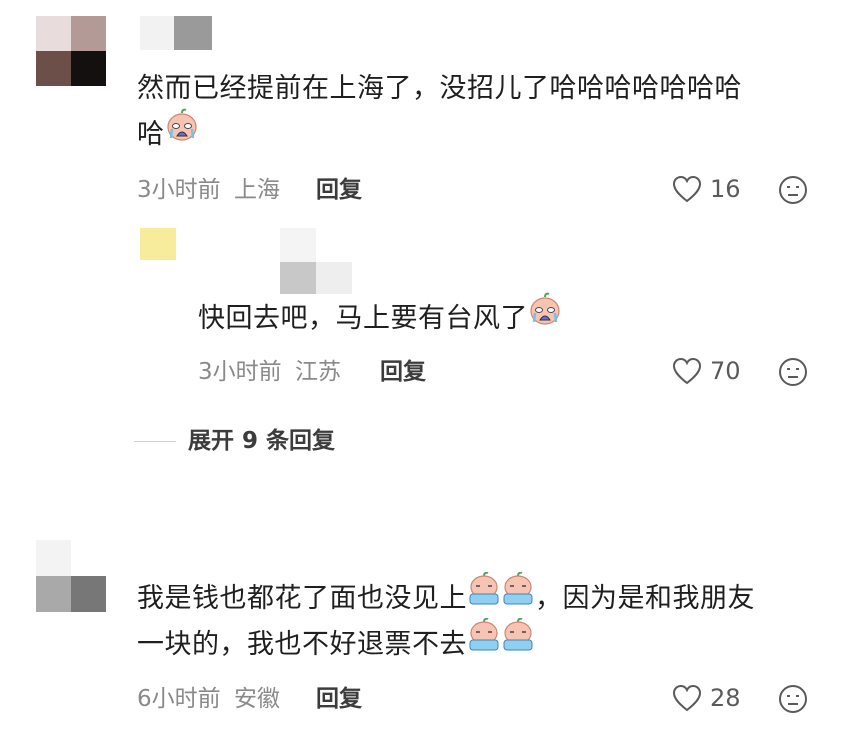 Image resolution: width=854 pixels, height=737 pixels. I want to click on like-button: 28, so click(706, 698).